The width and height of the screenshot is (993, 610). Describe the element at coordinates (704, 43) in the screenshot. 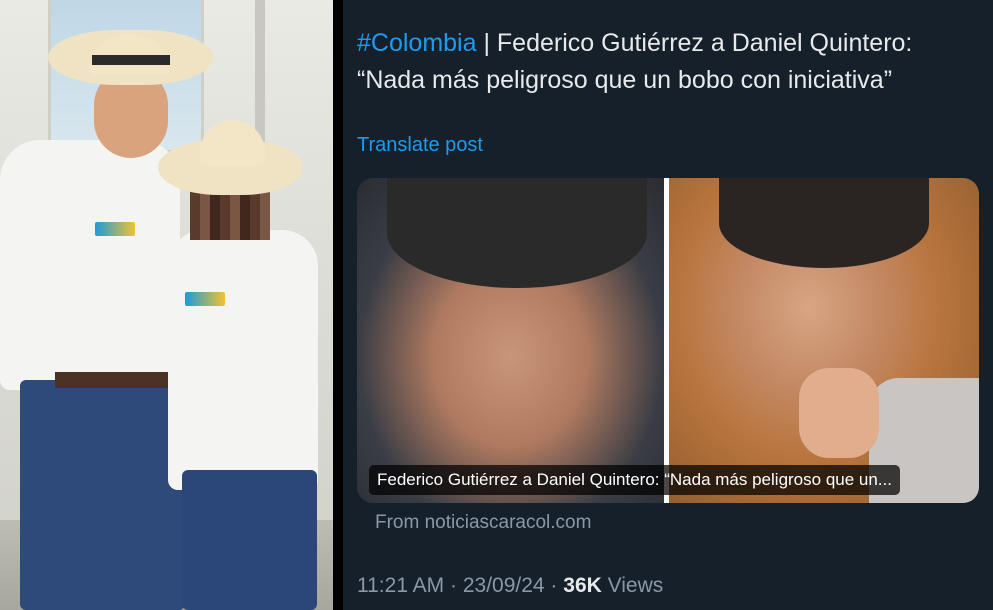

I see `tweet-text-line1: Federico Gutiérrez a Daniel Quintero:` at that location.